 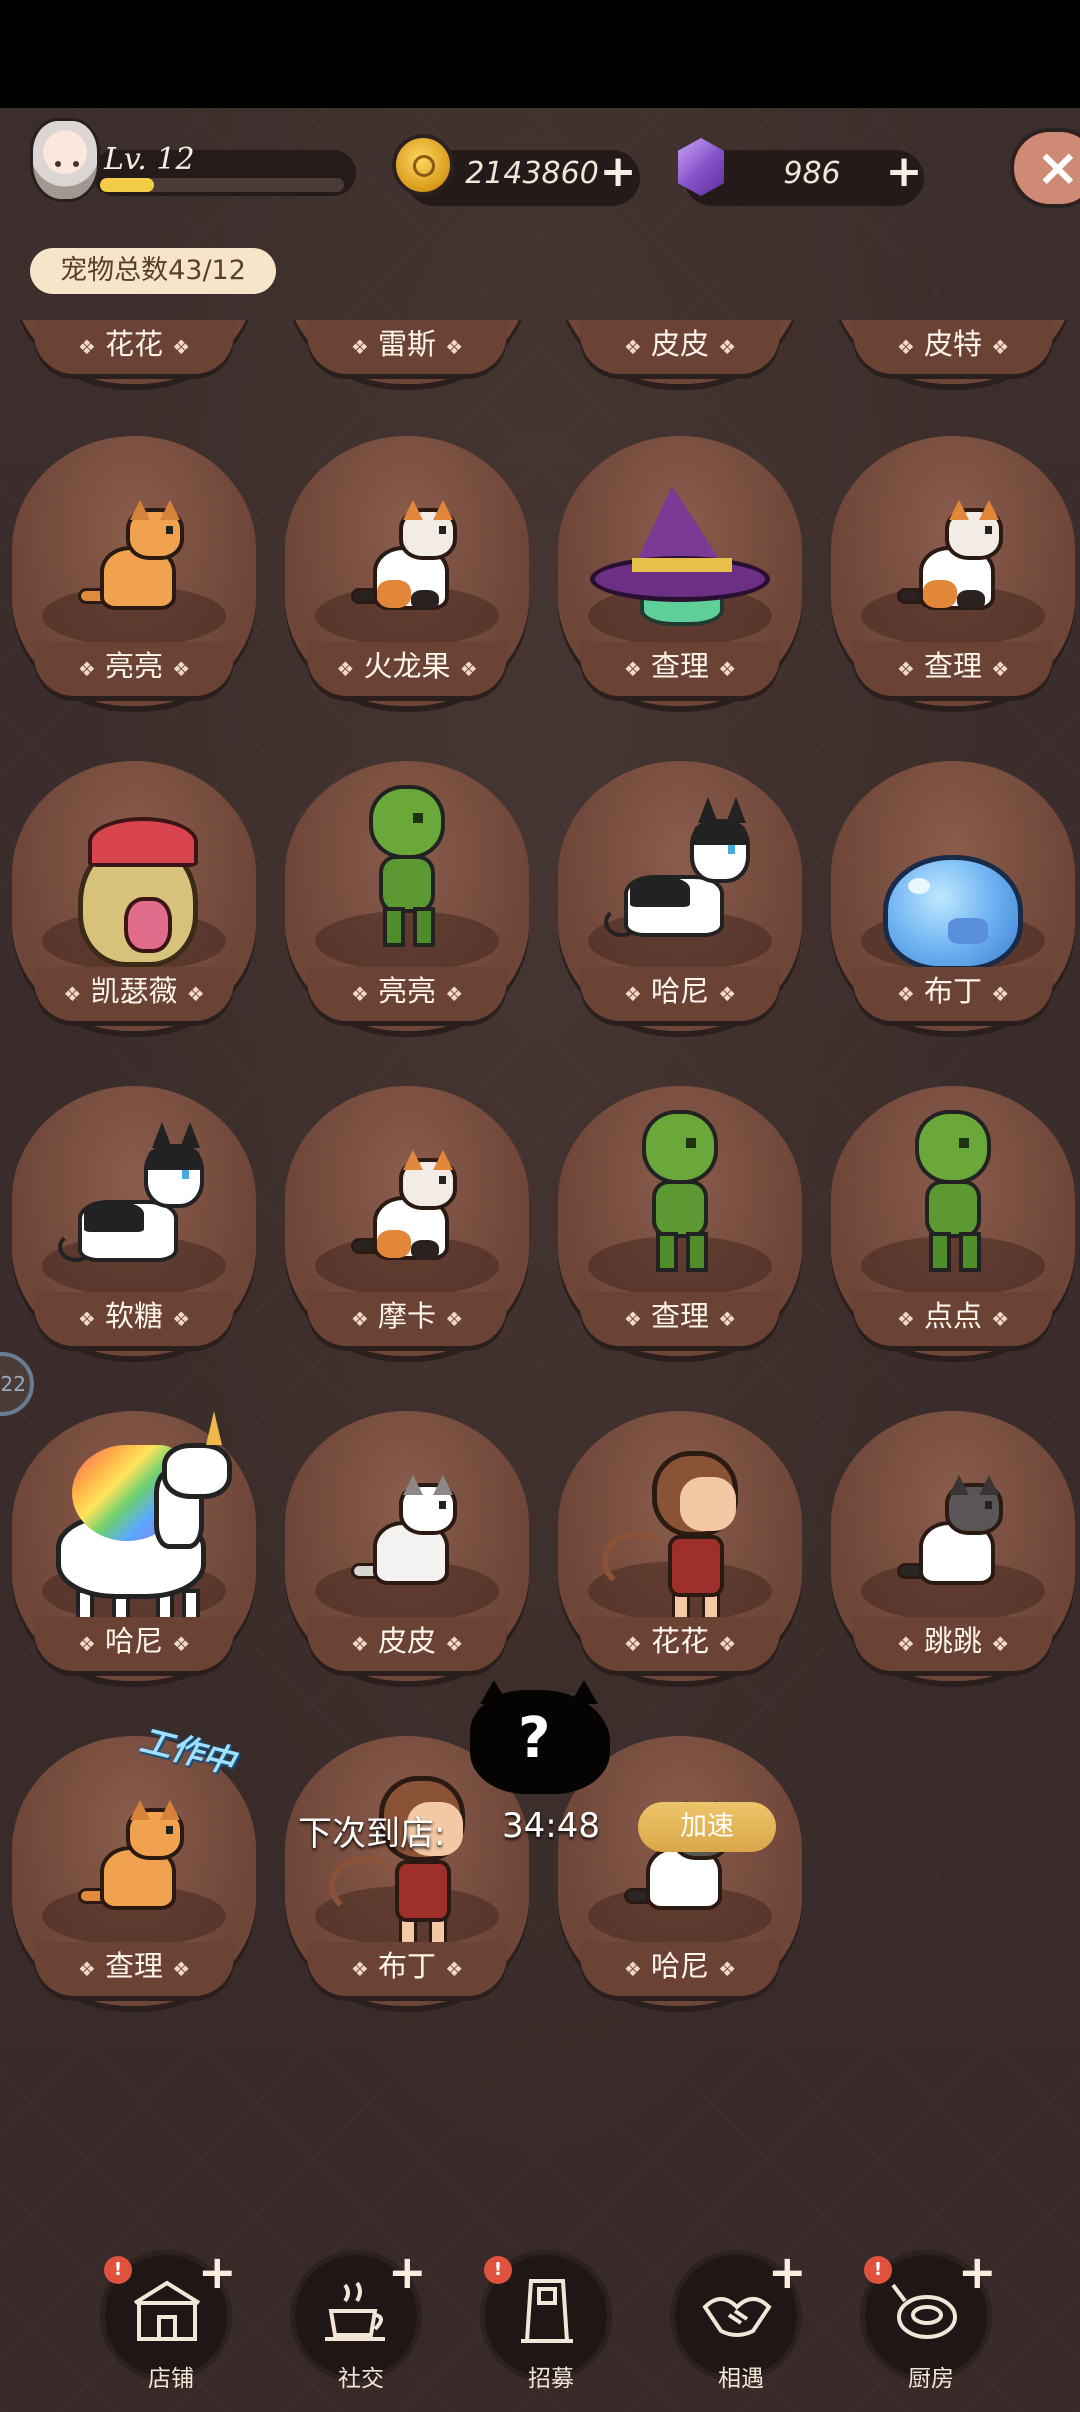 I want to click on pet-card: ❖ 皮特 ❖, so click(x=953, y=352).